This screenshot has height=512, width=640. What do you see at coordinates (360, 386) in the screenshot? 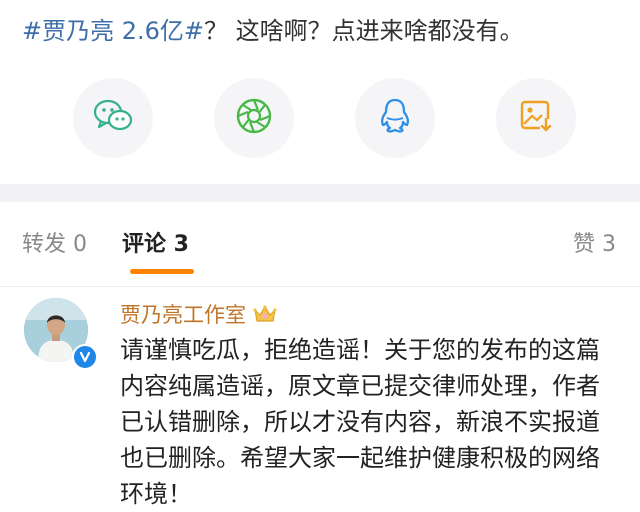
I see `comment-line: 内容纯属造谣，原文章已提交律师处理，作者` at bounding box center [360, 386].